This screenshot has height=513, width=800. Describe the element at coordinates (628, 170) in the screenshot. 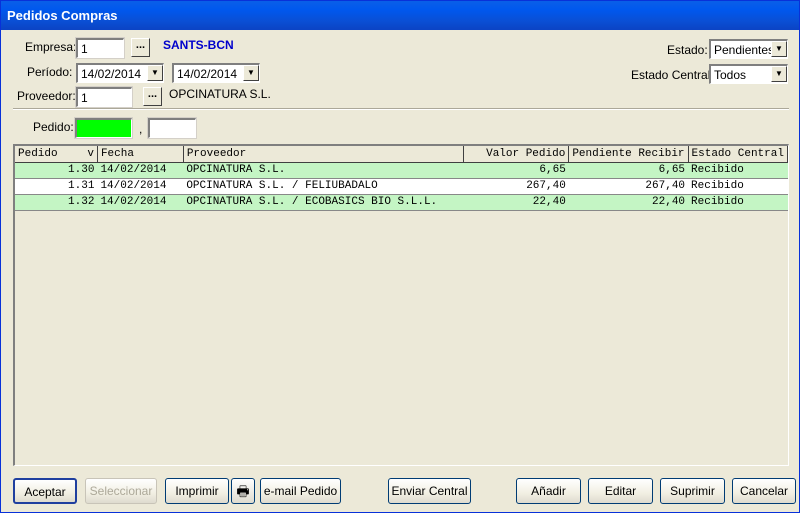

I see `cell-pendiente-recibir: 6,65` at that location.